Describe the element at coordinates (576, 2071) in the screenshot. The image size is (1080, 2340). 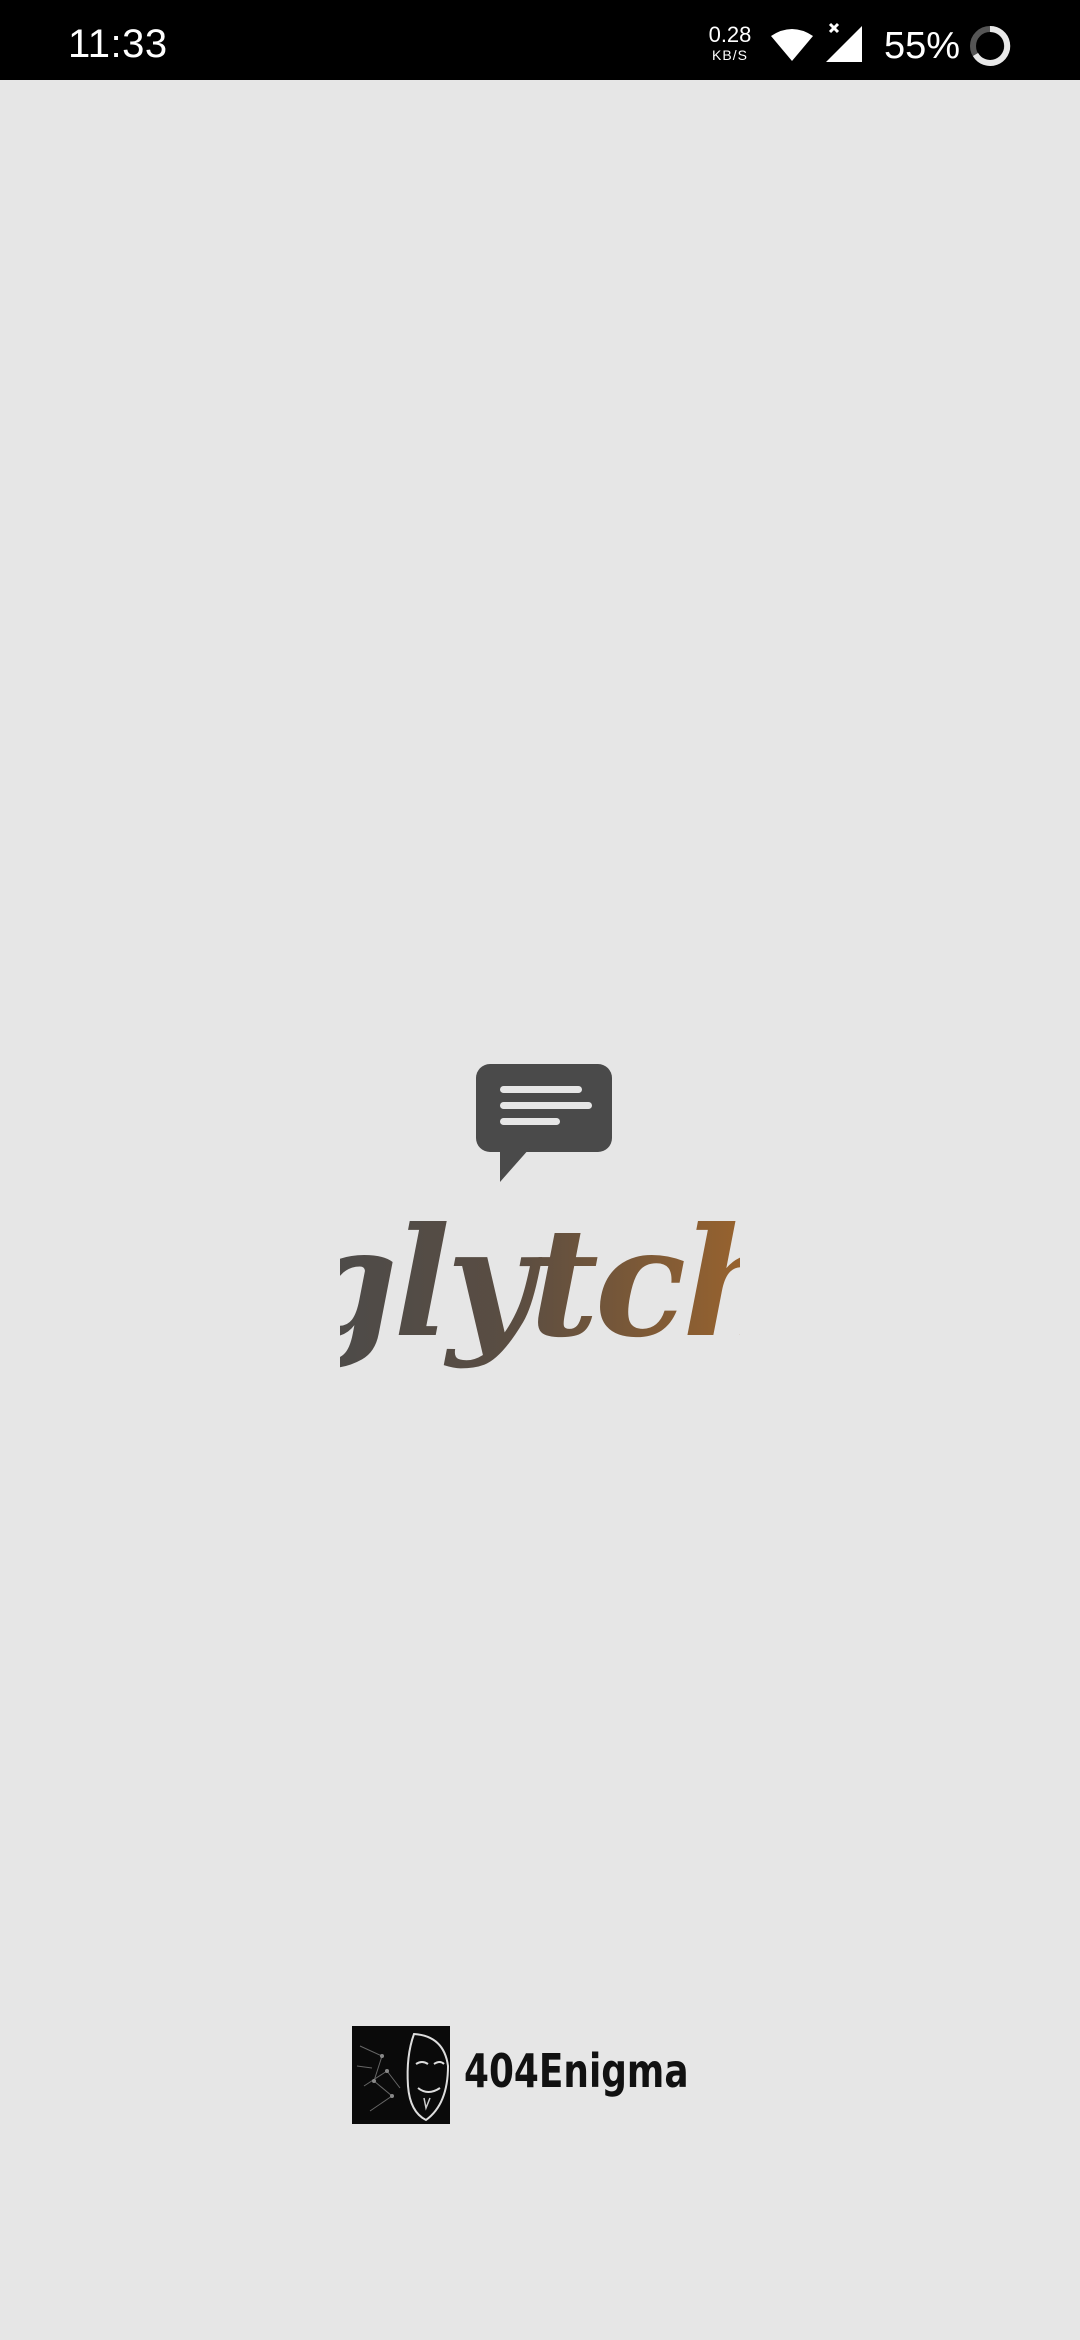
I see `developer-name: 404Enigma` at that location.